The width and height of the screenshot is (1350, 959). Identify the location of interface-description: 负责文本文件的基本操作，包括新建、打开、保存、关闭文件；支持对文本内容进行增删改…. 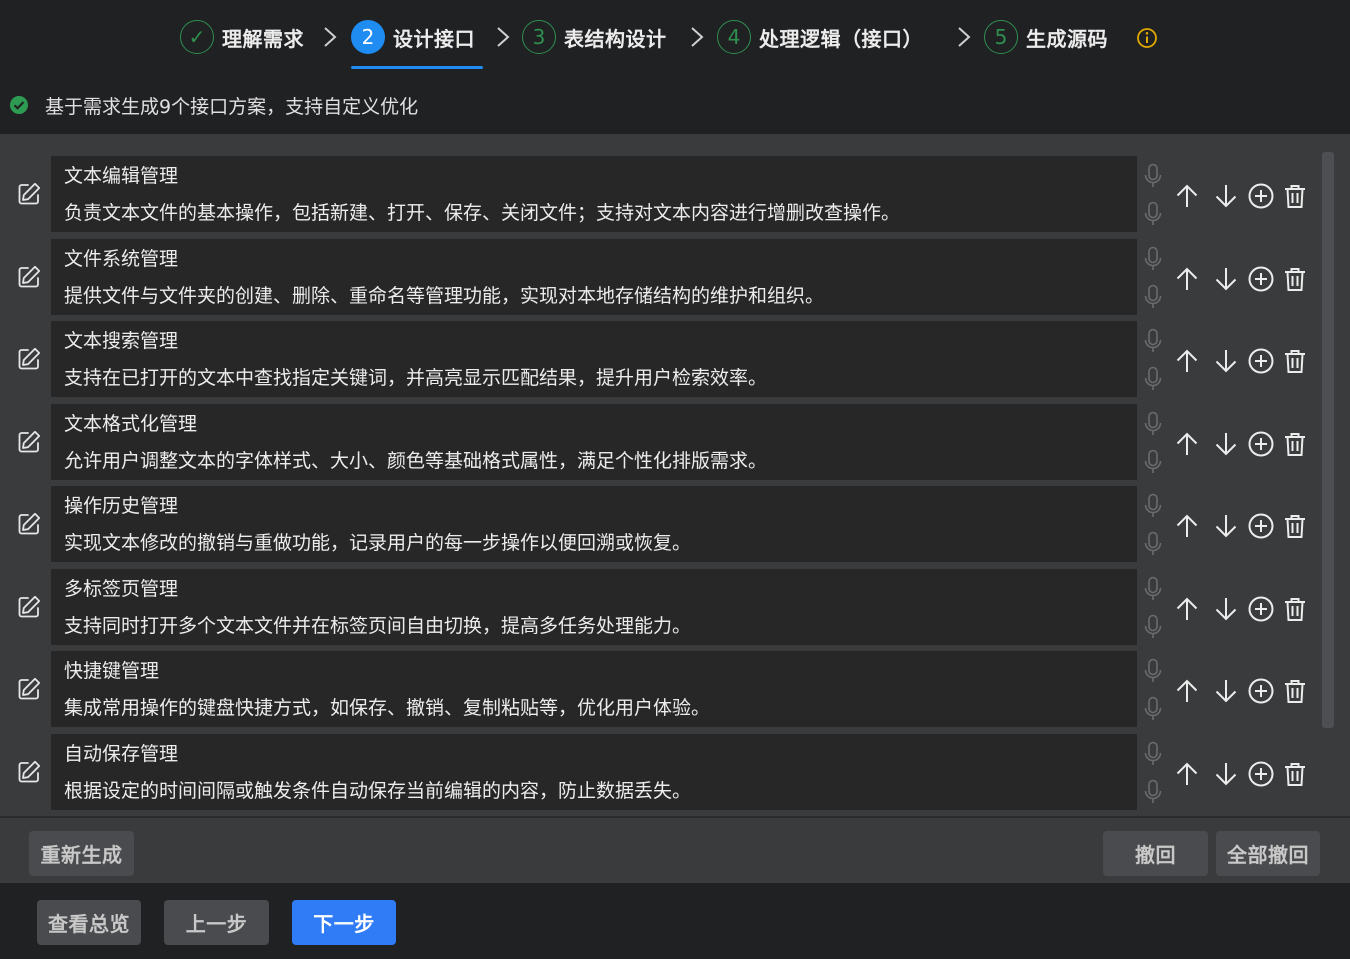
(482, 213).